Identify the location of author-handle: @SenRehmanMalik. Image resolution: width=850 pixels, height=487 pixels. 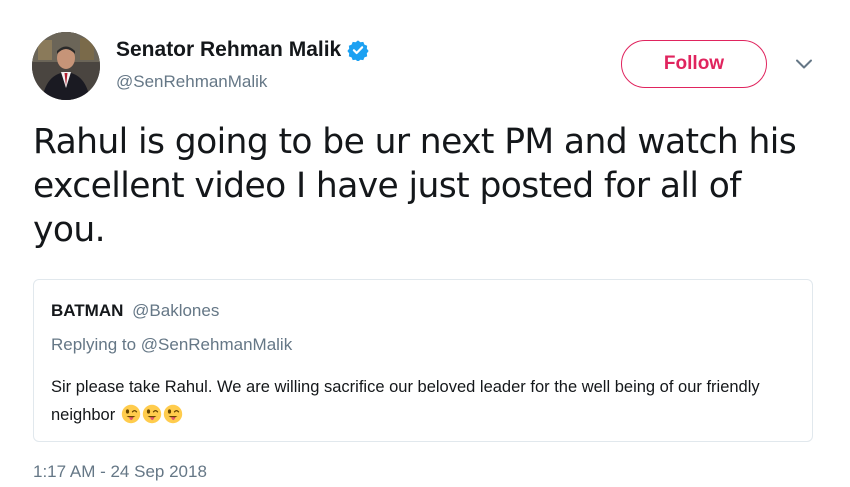
(191, 82).